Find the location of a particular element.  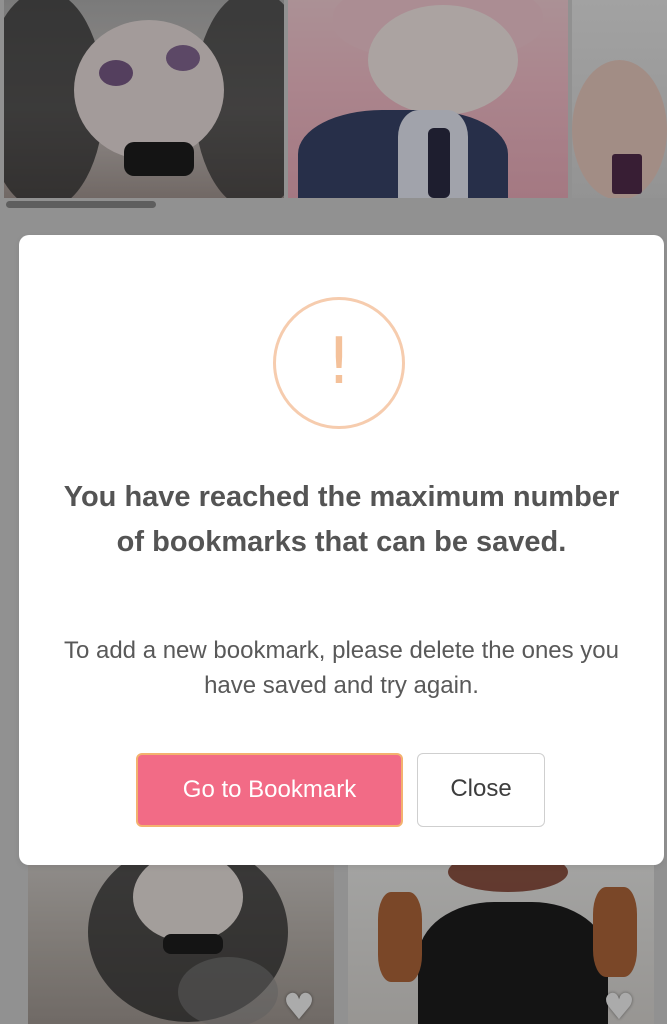

warning-icon: ! is located at coordinates (339, 363).